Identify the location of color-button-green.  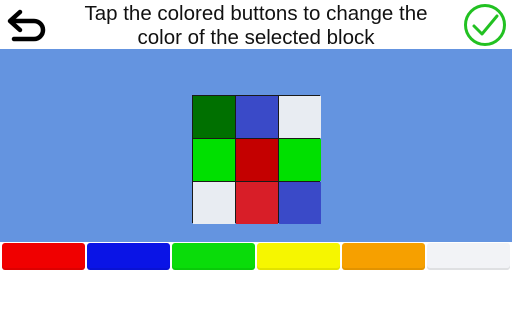
(213, 256).